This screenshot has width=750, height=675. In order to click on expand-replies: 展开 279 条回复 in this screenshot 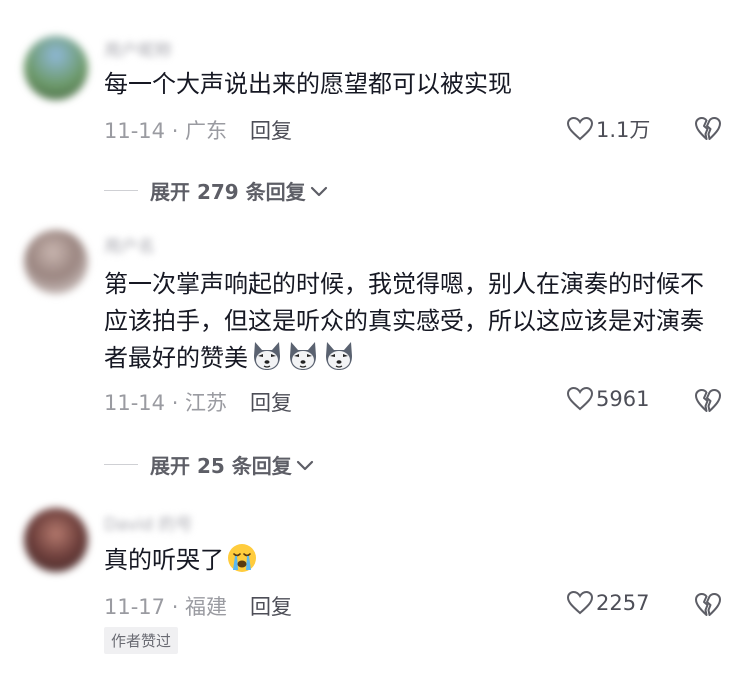, I will do `click(217, 190)`.